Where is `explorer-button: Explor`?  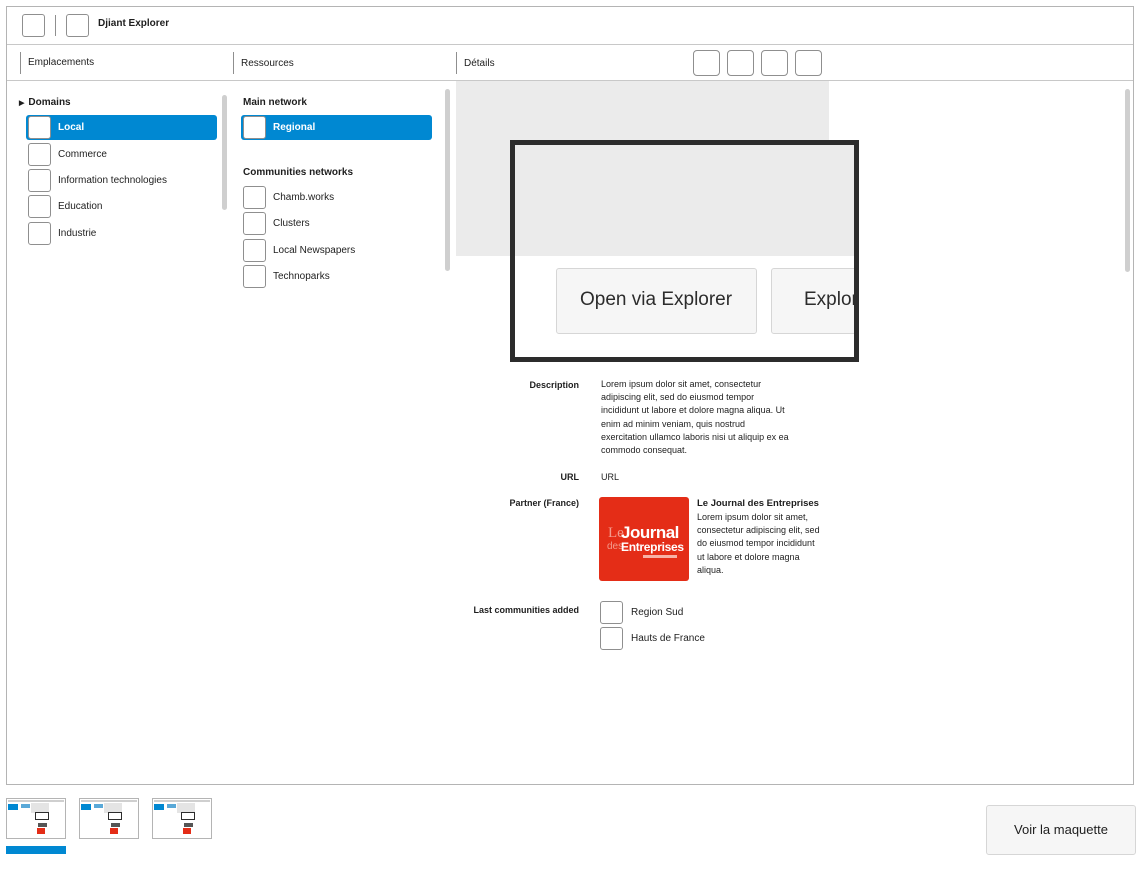
explorer-button: Explor is located at coordinates (812, 301).